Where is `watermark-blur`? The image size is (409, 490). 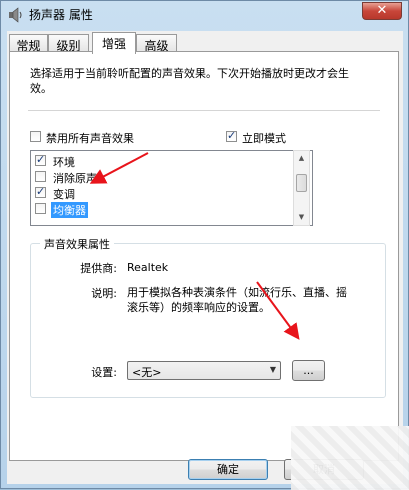
watermark-blur is located at coordinates (350, 458).